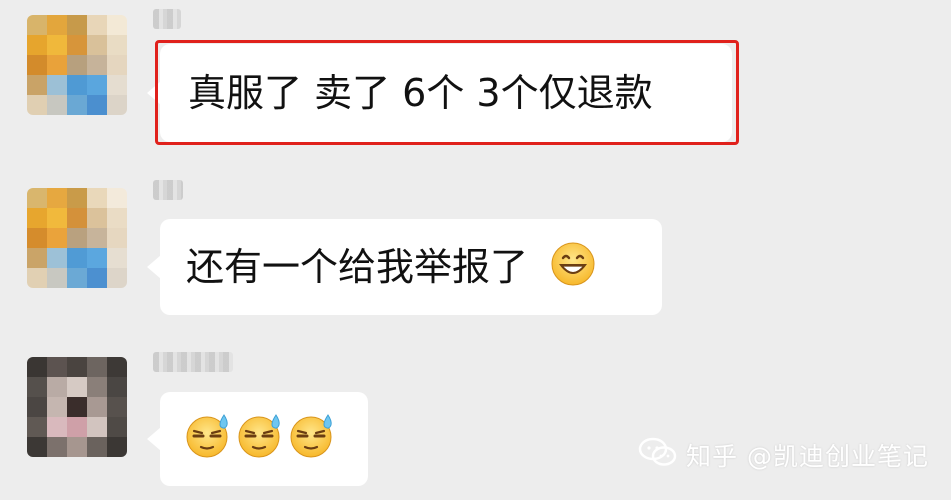  I want to click on message-bubble: 真服了 卖了 6个 3个仅退款, so click(439, 93).